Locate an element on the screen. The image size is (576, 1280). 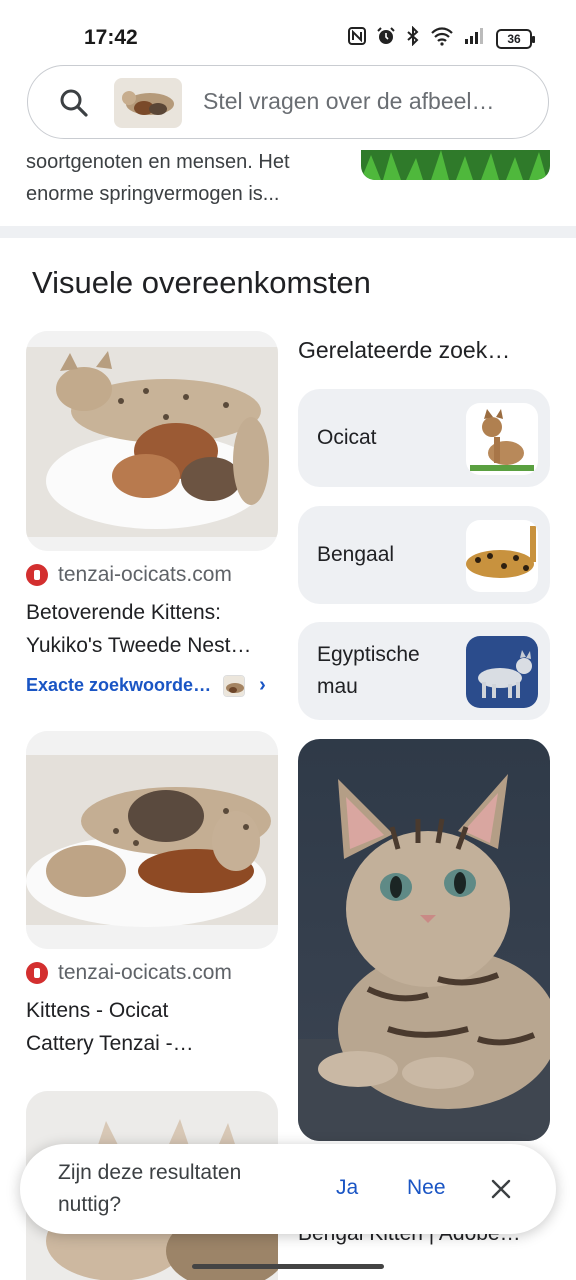
related-chip-egyptische-mau: Egyptische mau is located at coordinates (424, 671).